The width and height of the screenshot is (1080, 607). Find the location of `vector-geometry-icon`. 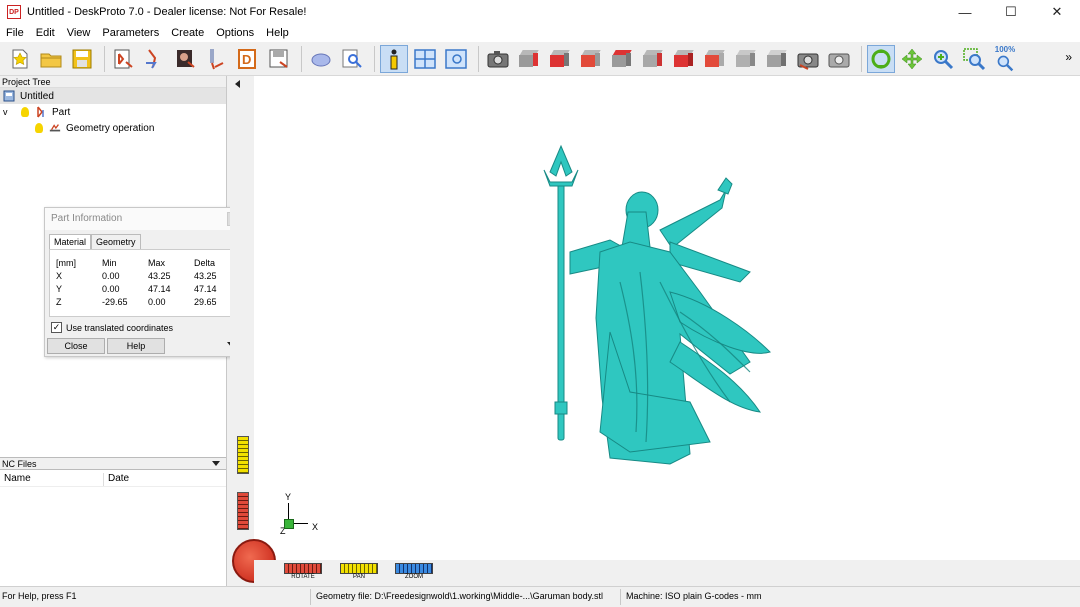

vector-geometry-icon is located at coordinates (155, 59).